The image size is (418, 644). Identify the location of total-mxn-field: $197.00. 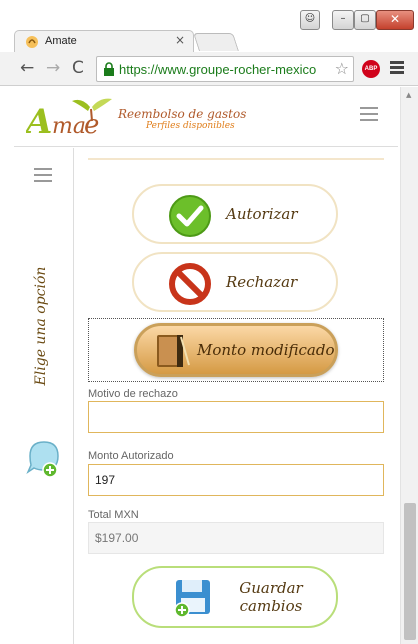
(236, 538).